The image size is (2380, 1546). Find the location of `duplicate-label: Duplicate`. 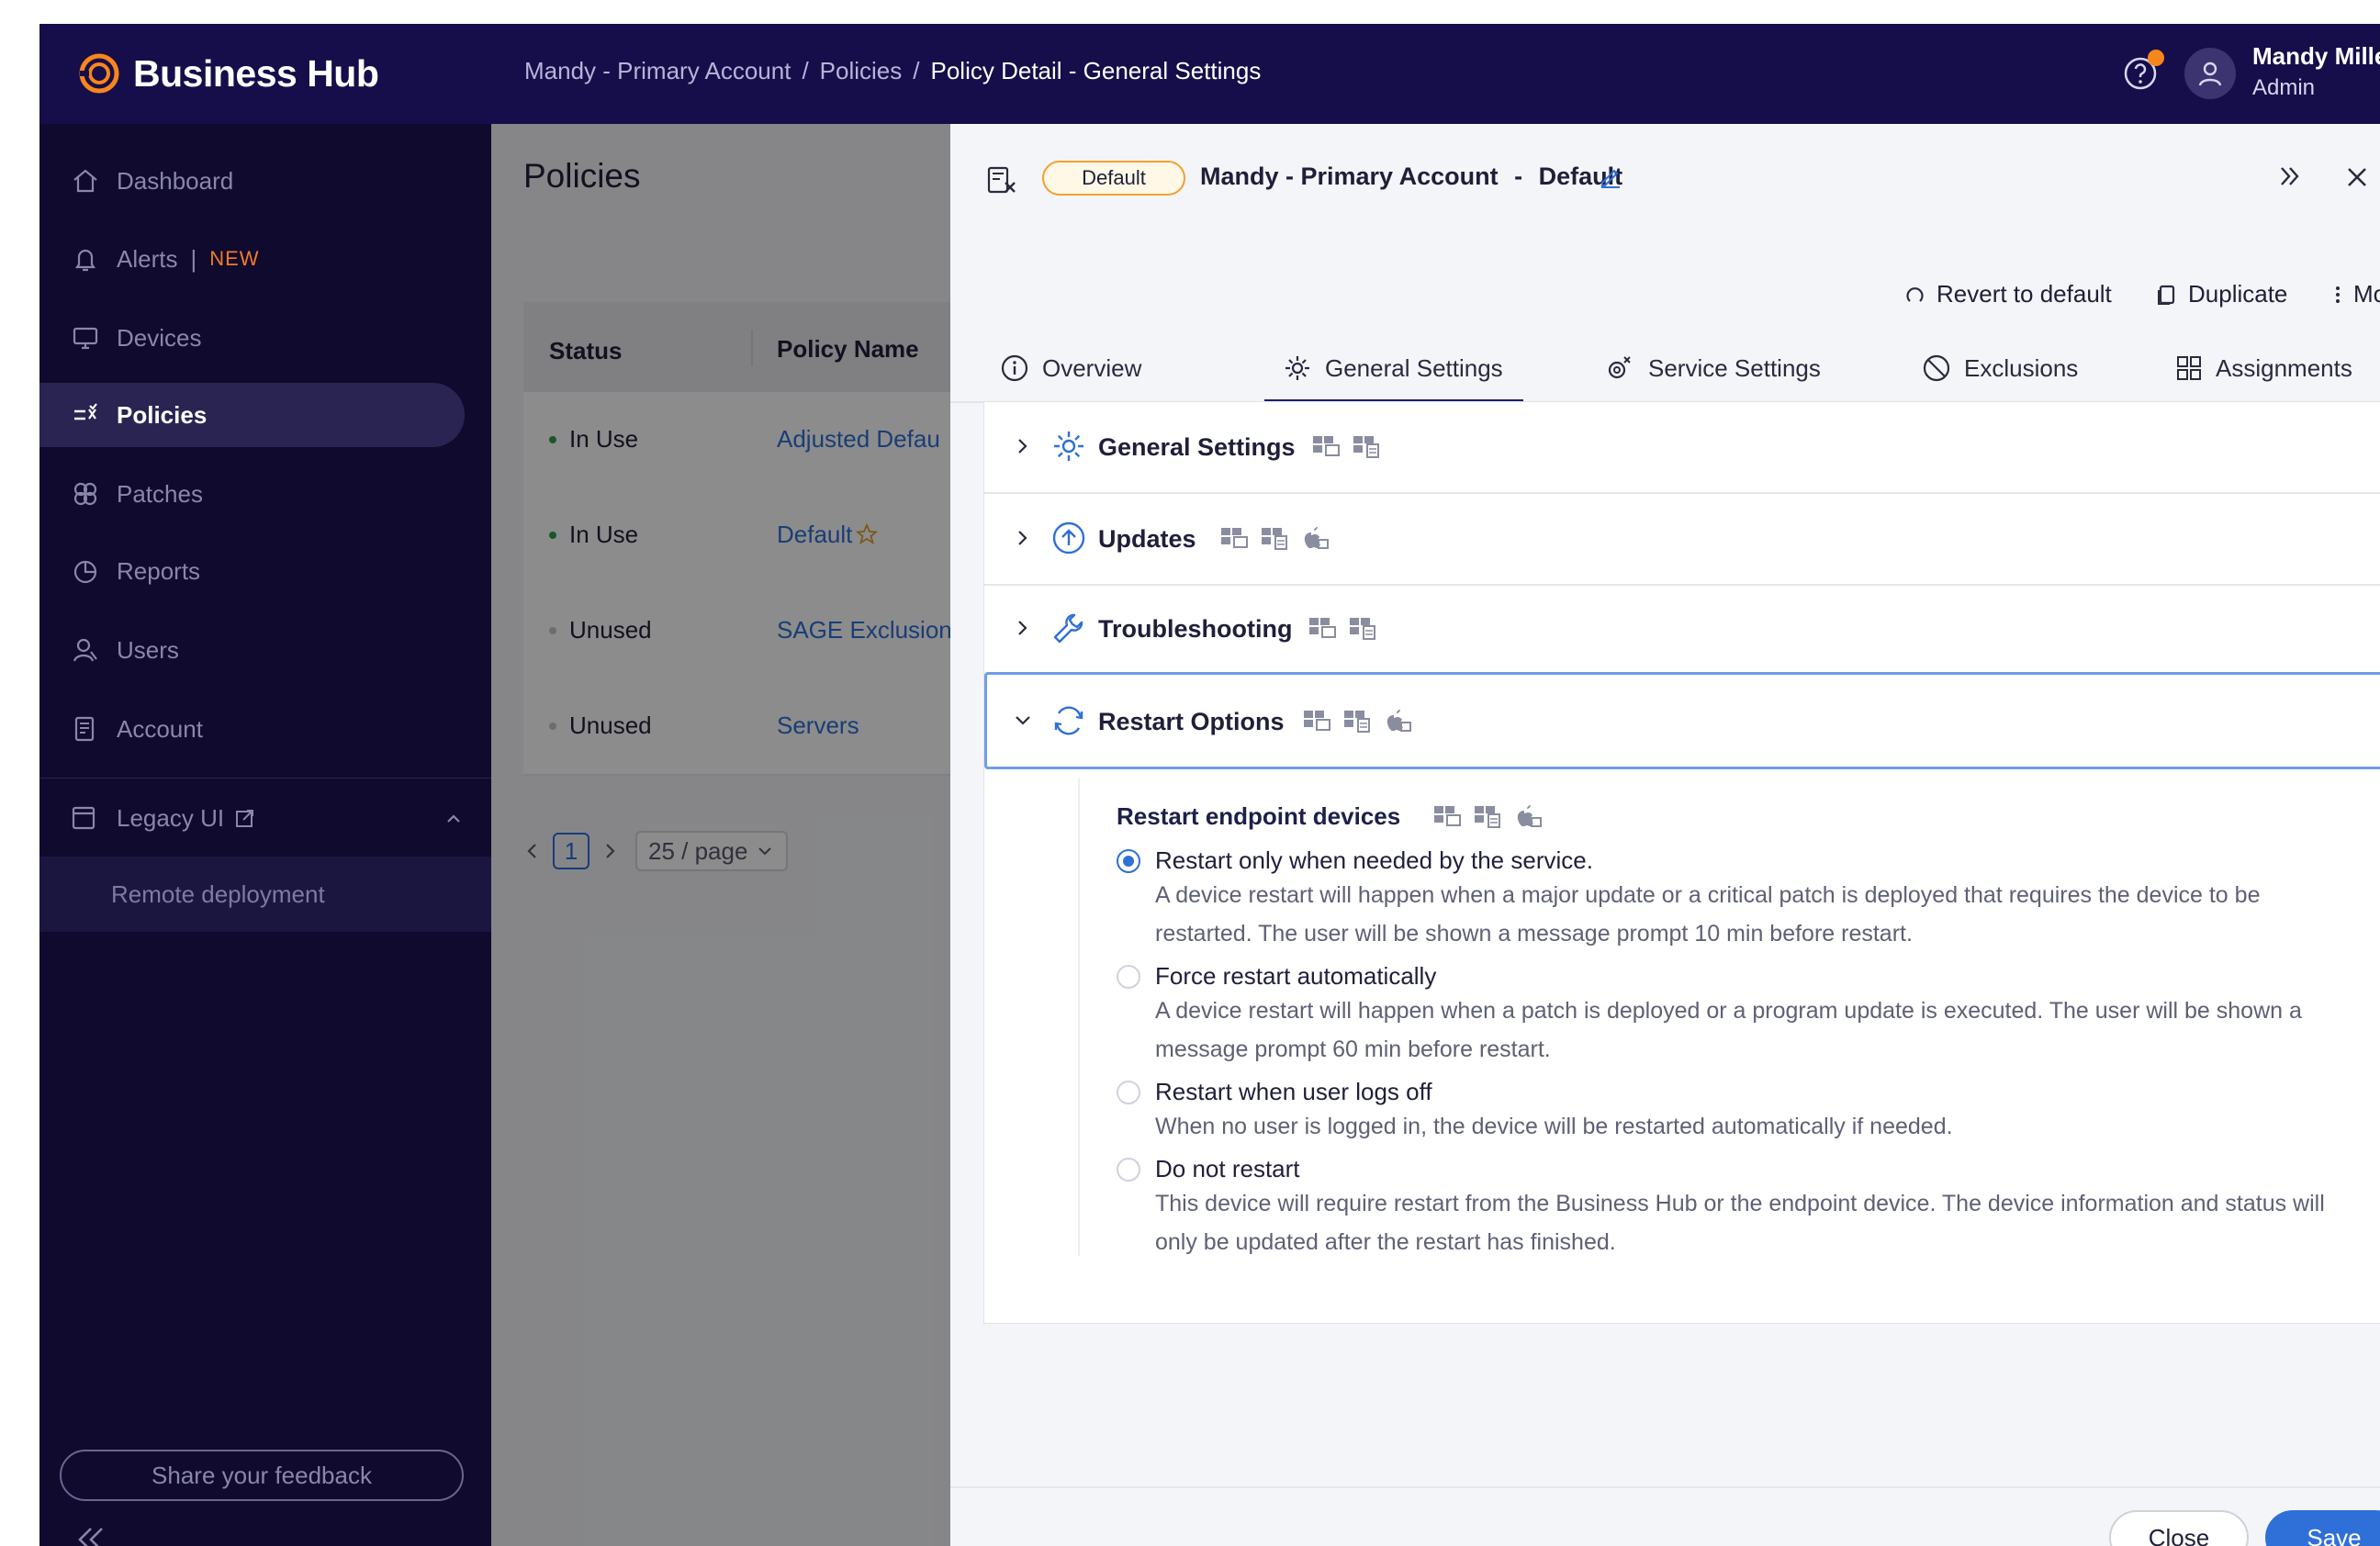

duplicate-label: Duplicate is located at coordinates (2238, 294).